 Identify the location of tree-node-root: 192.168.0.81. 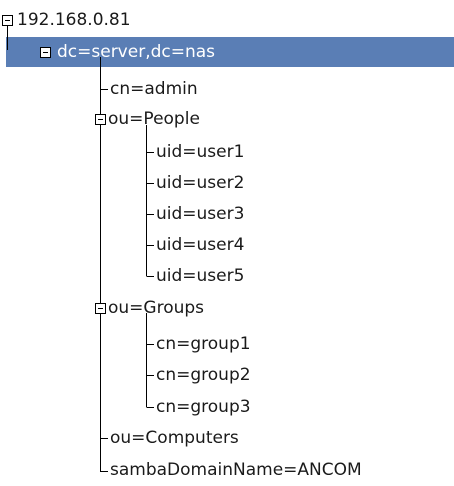
(74, 20).